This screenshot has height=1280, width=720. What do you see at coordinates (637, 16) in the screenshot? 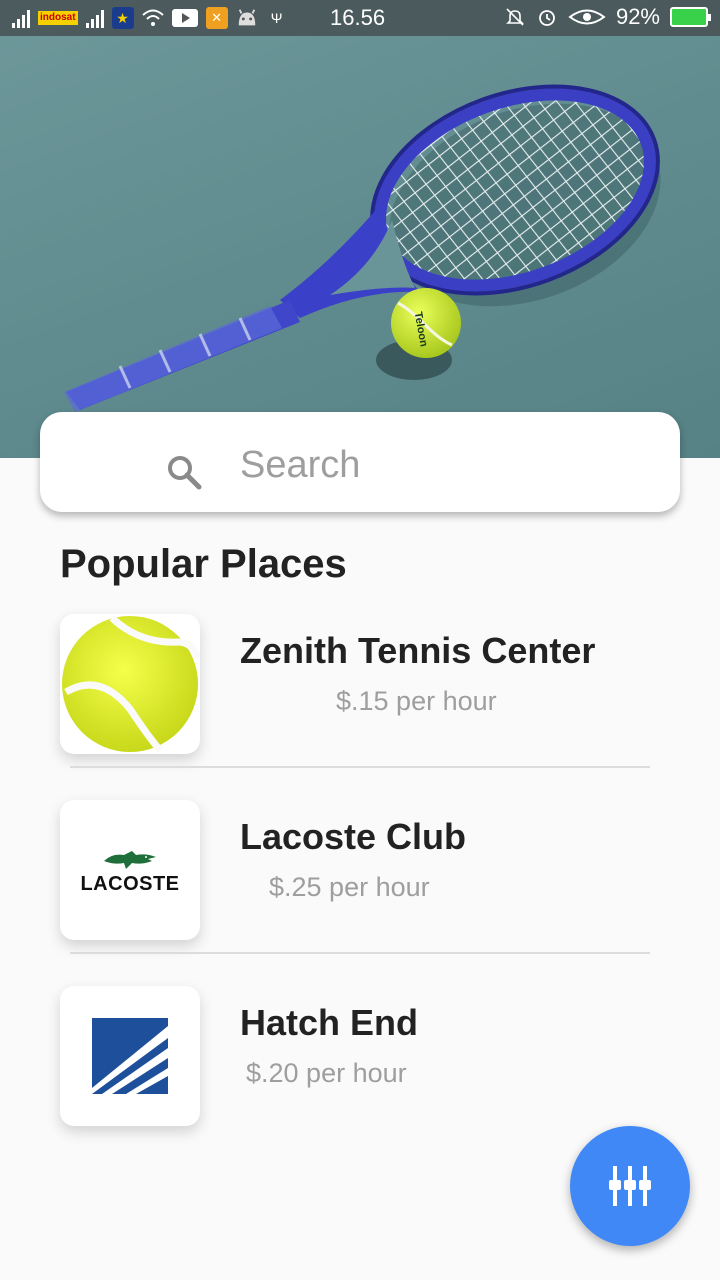
I see `battery-percent: 92%` at bounding box center [637, 16].